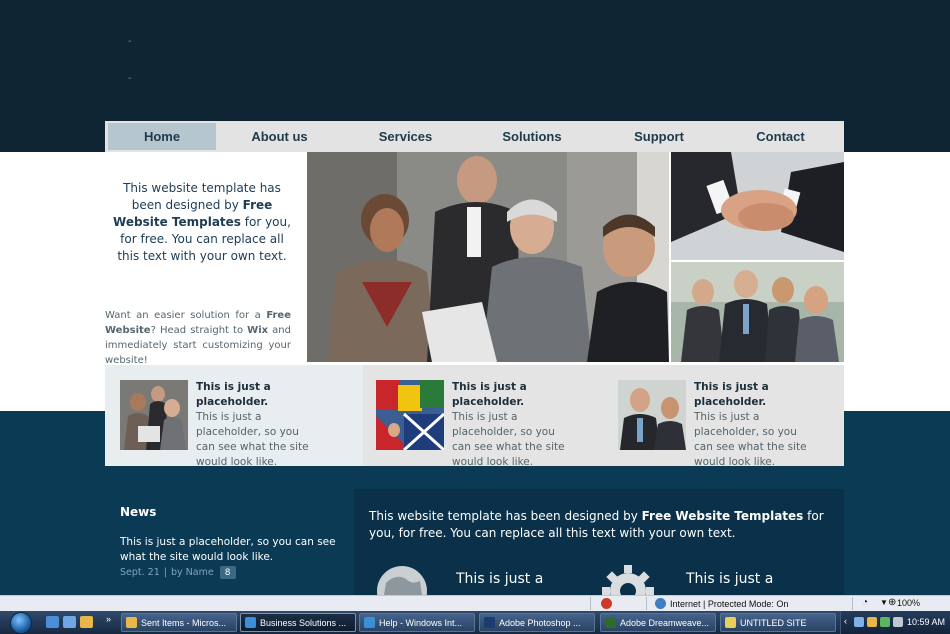 This screenshot has width=950, height=634. I want to click on start-button, so click(21, 622).